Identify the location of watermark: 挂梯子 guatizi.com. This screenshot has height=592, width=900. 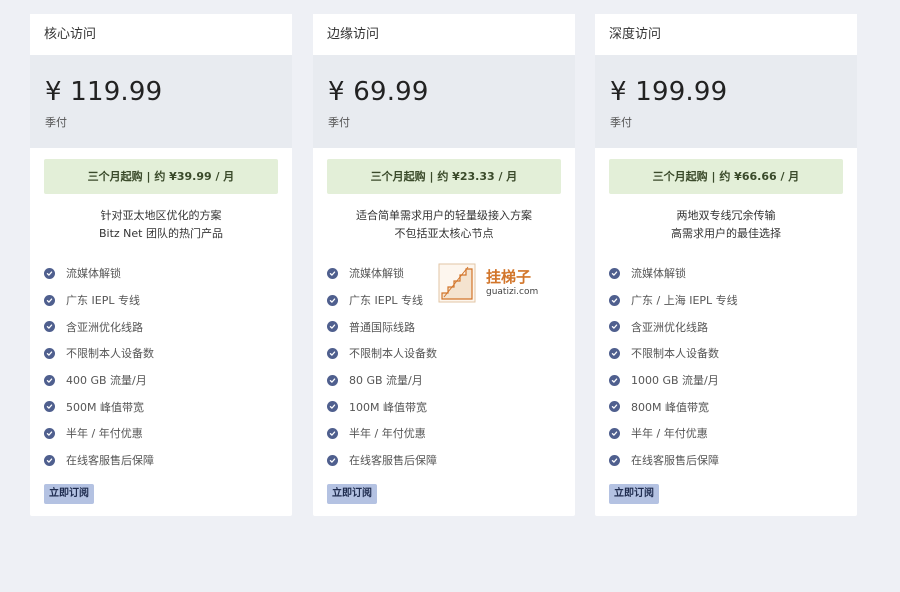
(493, 283).